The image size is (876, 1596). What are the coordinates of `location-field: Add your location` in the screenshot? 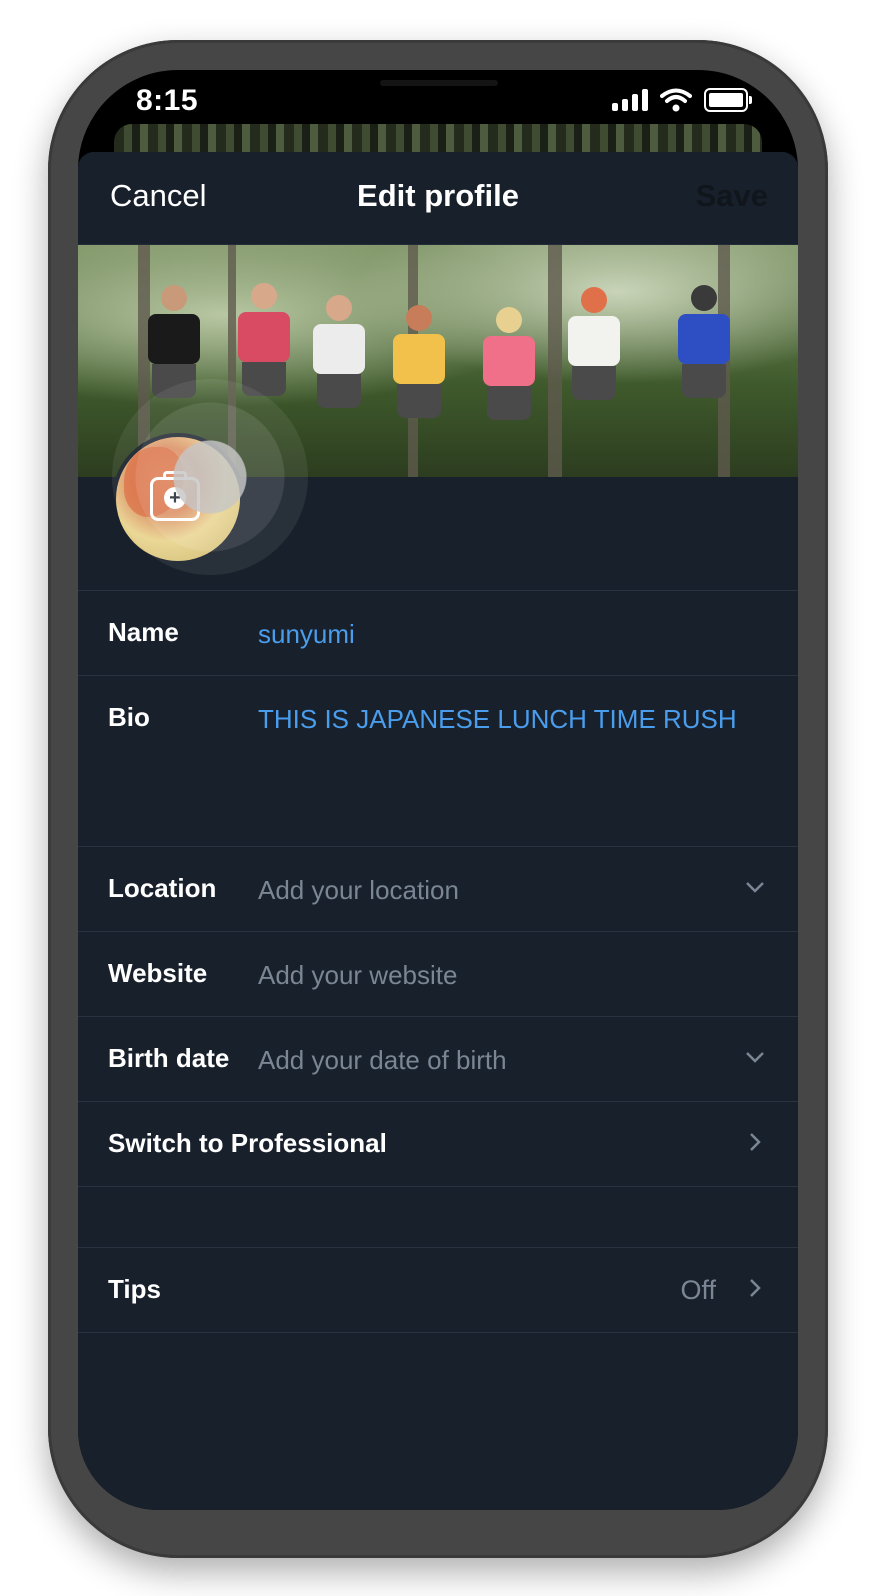 It's located at (358, 890).